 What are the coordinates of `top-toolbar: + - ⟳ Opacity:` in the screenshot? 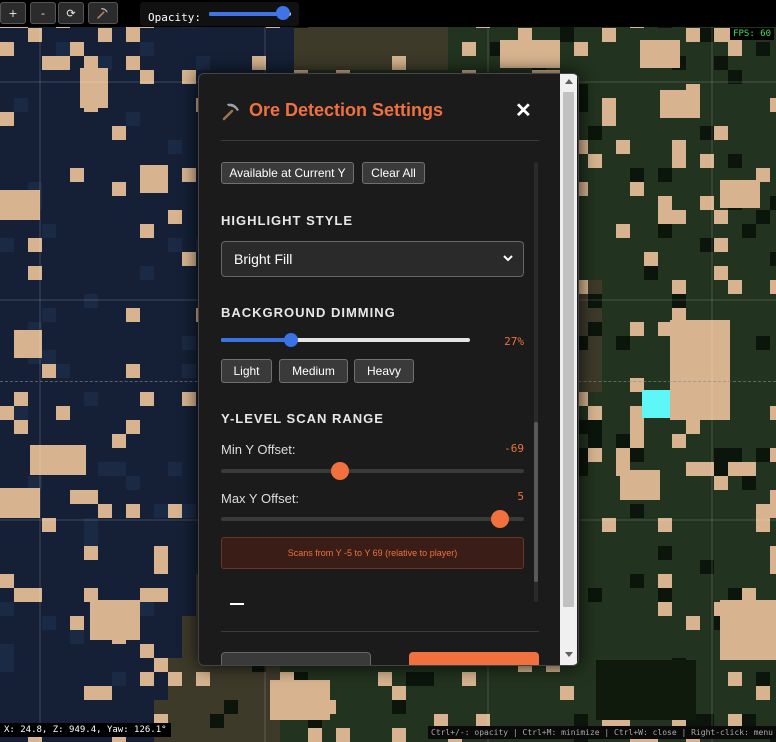 It's located at (388, 13).